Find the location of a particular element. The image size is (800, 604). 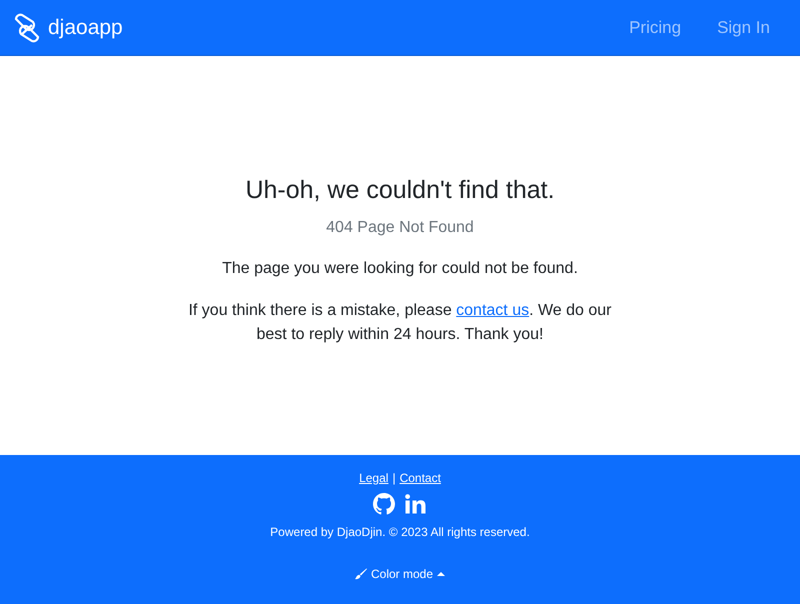

brand-name: djaoapp is located at coordinates (85, 28).